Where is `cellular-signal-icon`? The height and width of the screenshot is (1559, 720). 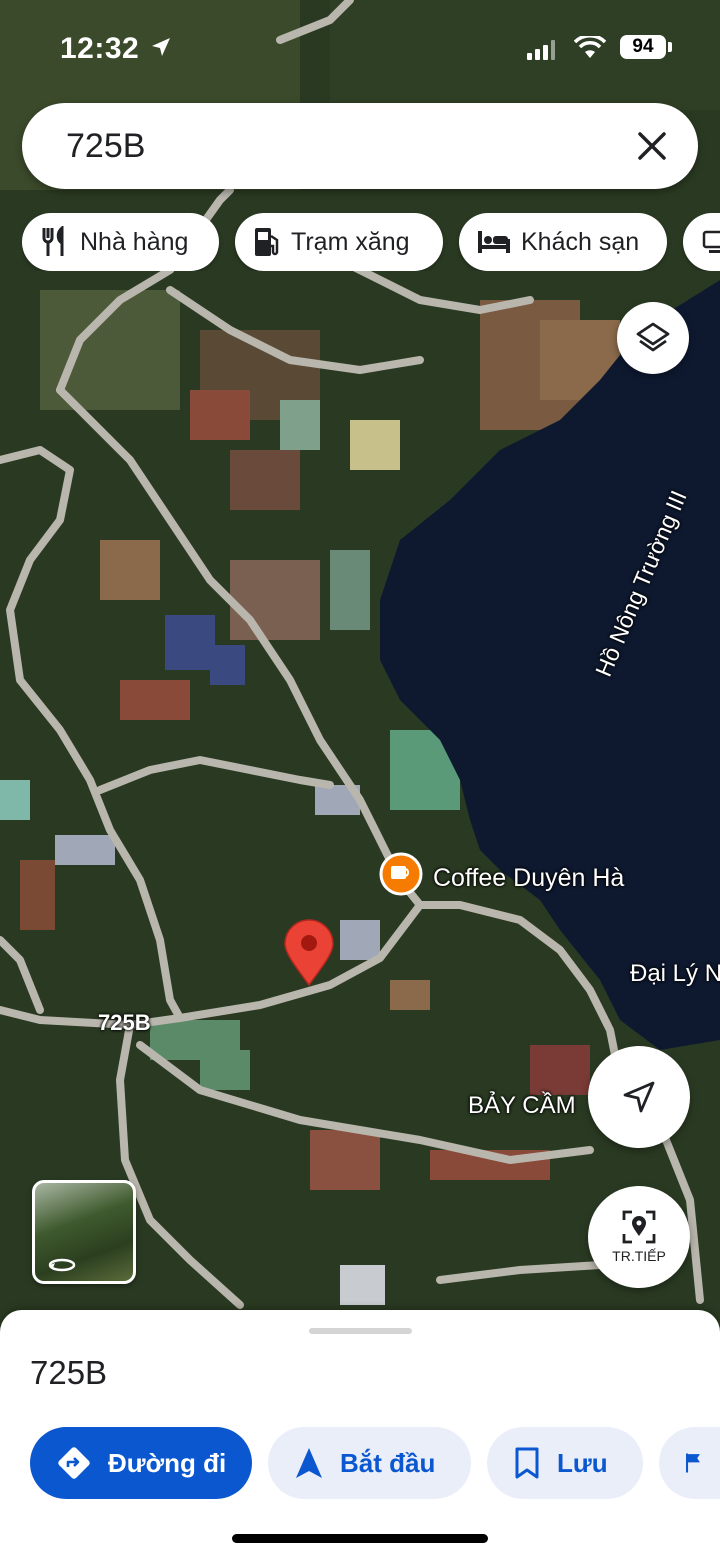
cellular-signal-icon is located at coordinates (541, 50).